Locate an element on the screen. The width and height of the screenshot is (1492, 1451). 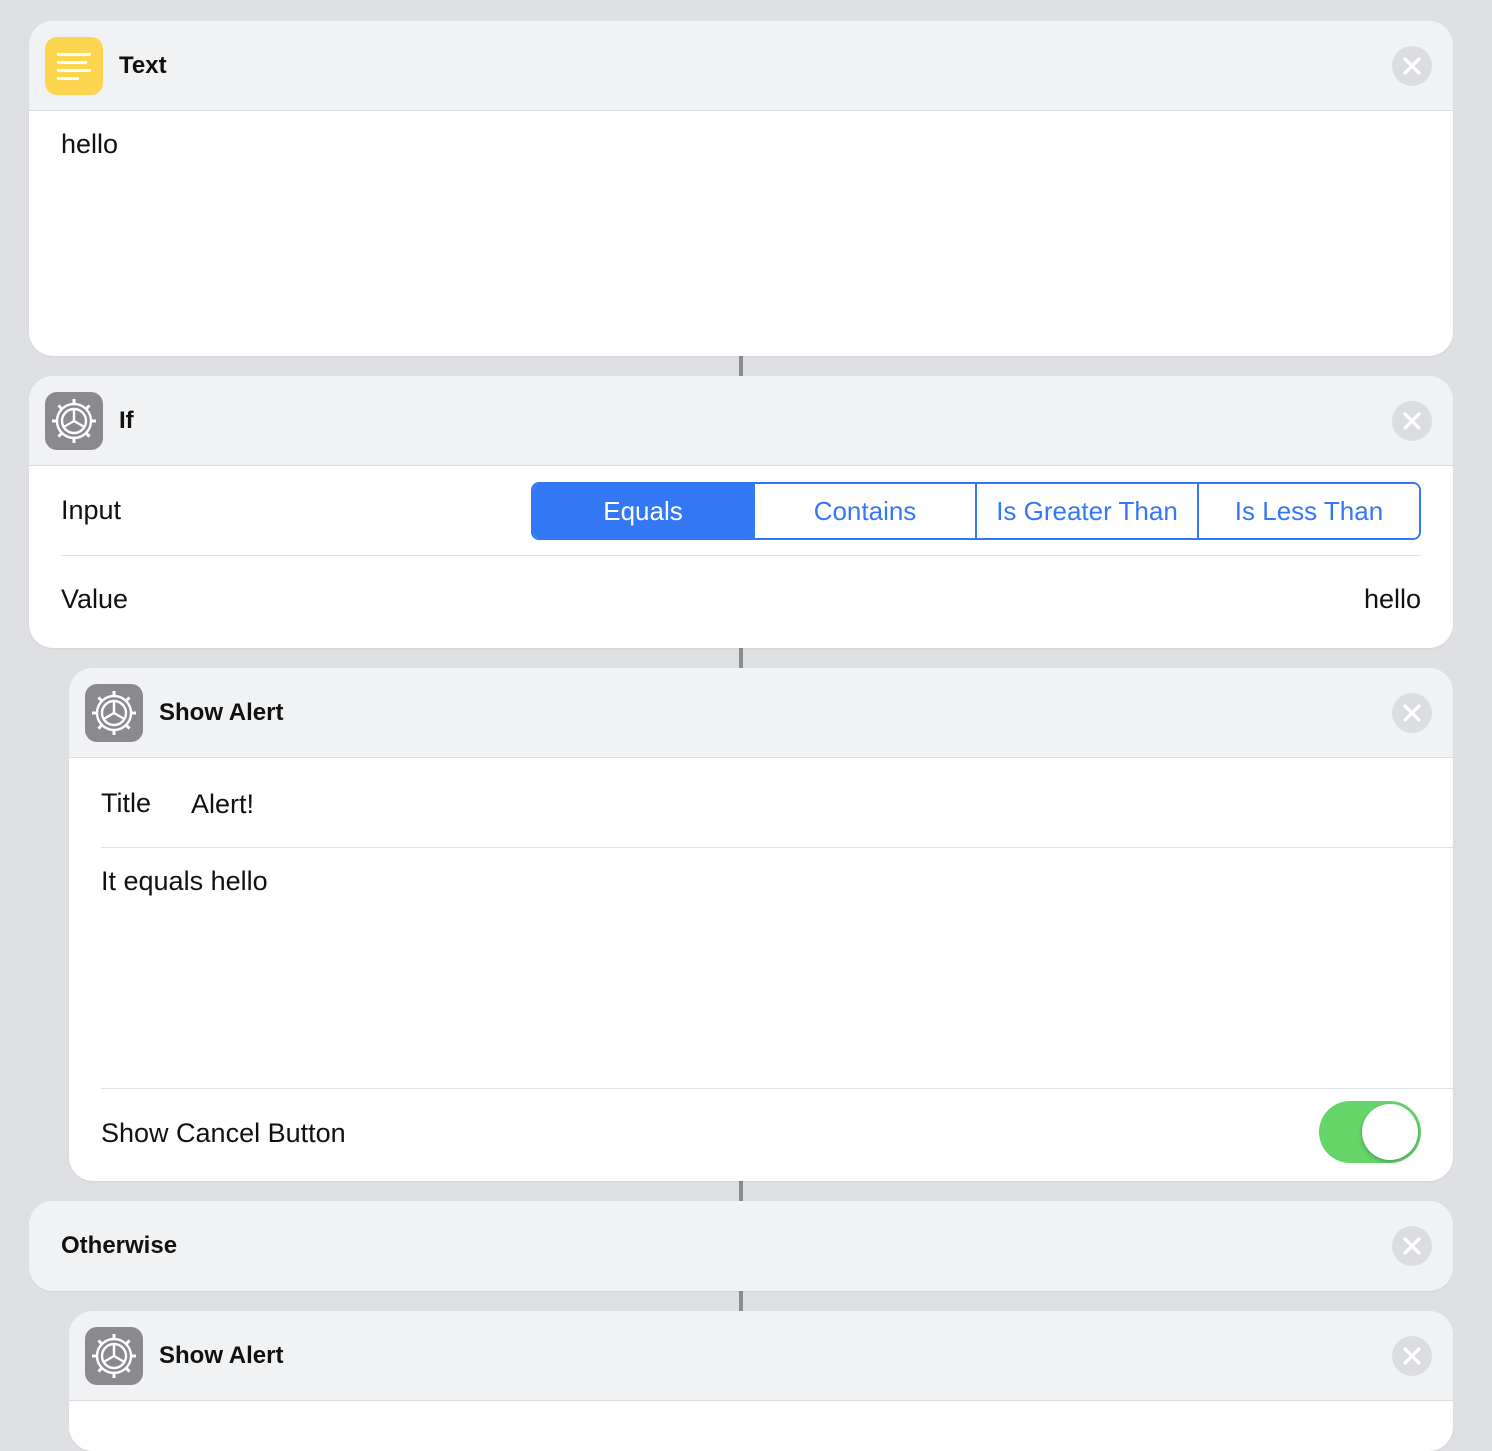
otherwise-card: Otherwise is located at coordinates (741, 1246).